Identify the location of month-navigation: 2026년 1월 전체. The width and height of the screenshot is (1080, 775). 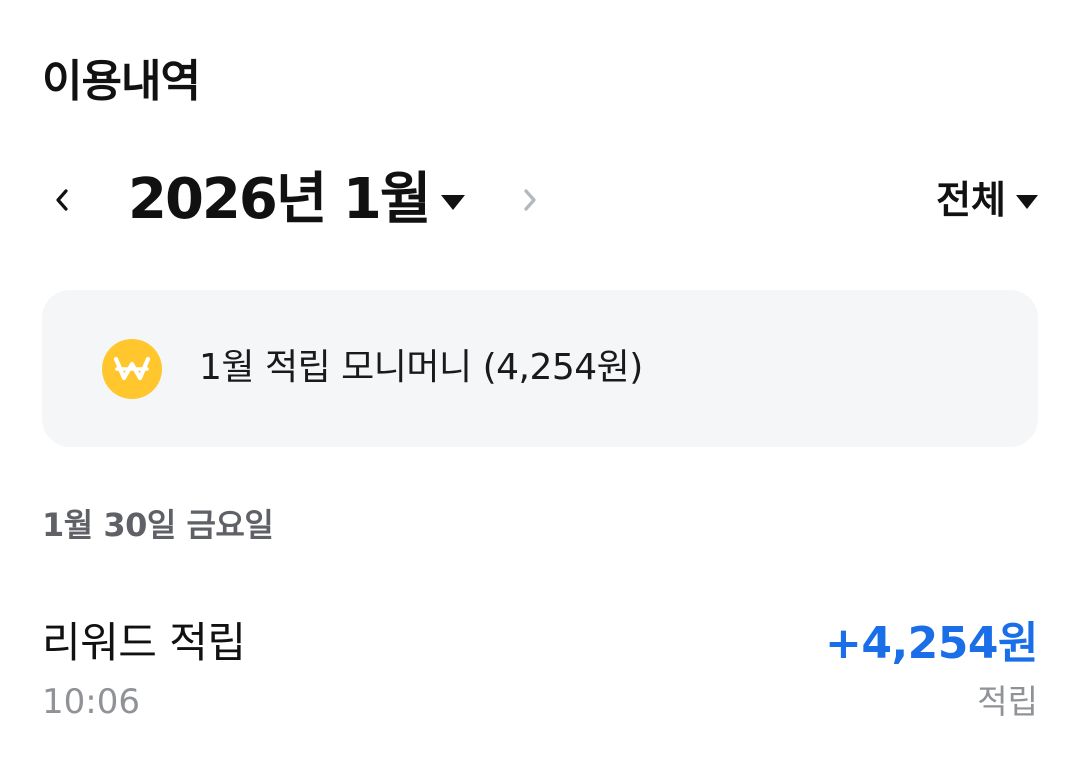
(540, 200).